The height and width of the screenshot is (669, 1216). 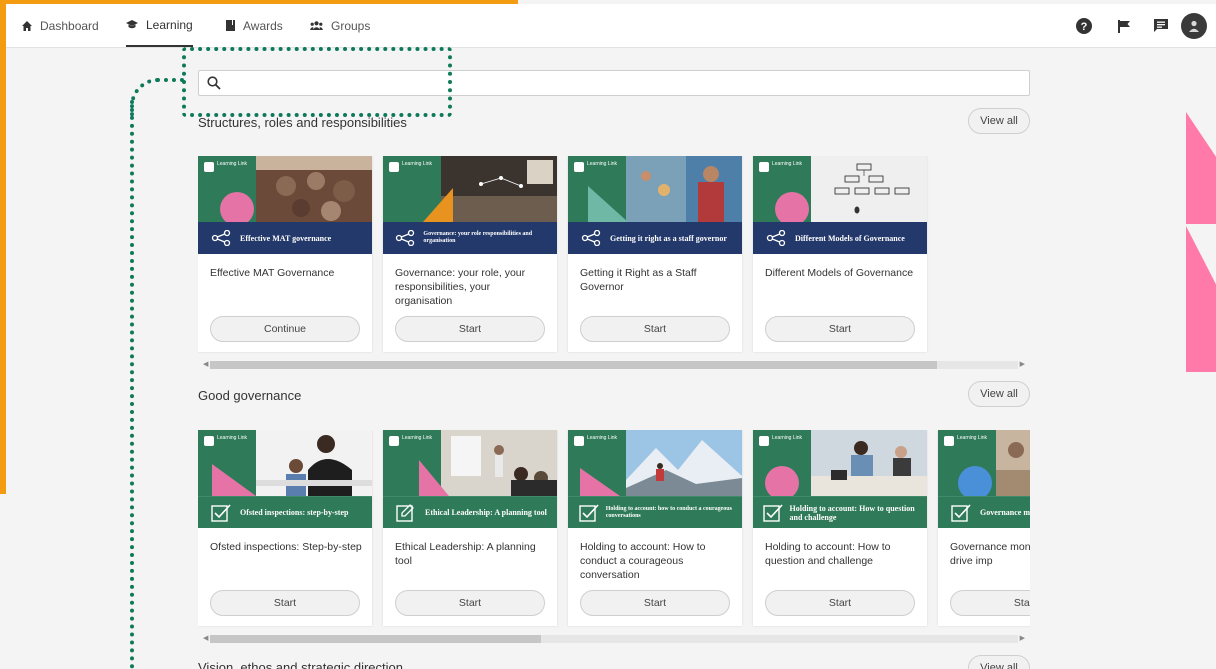 I want to click on nav-item-label: Awards, so click(x=263, y=25).